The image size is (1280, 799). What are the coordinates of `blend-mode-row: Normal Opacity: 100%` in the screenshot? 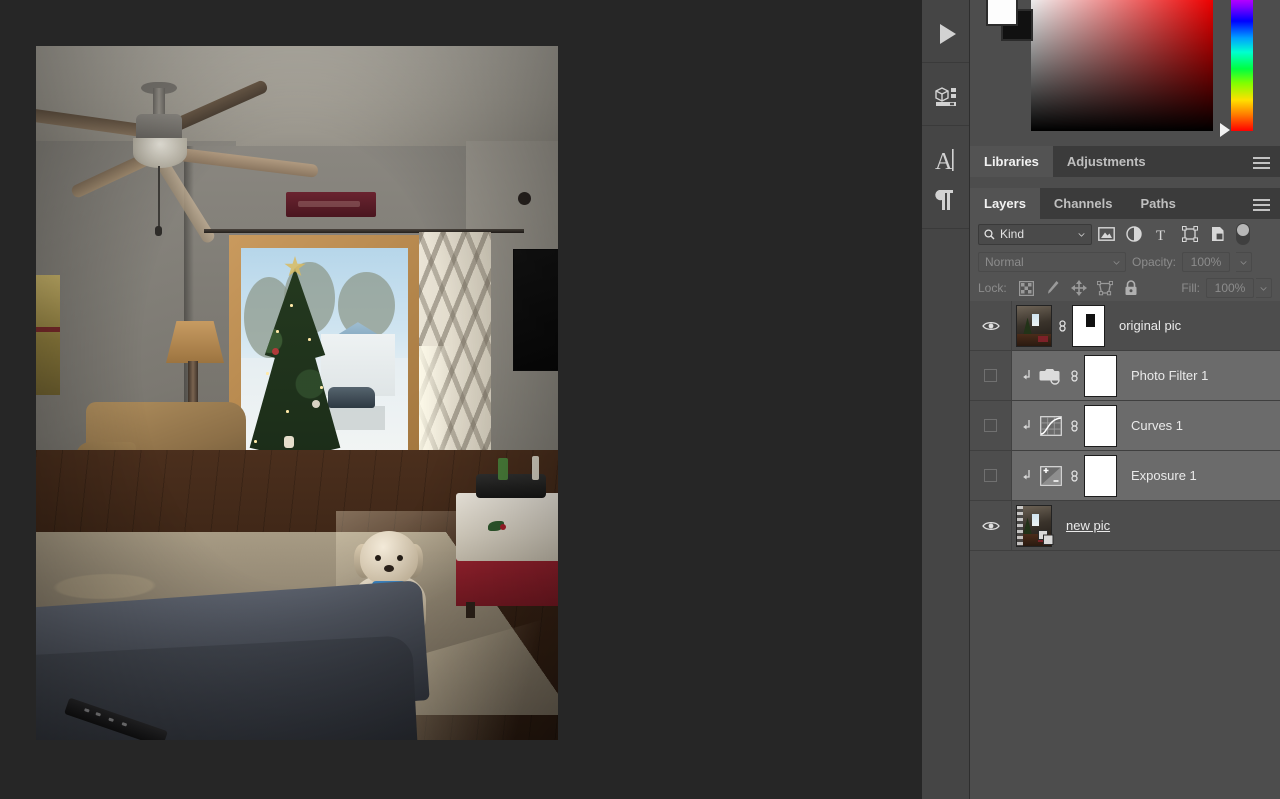 It's located at (1125, 262).